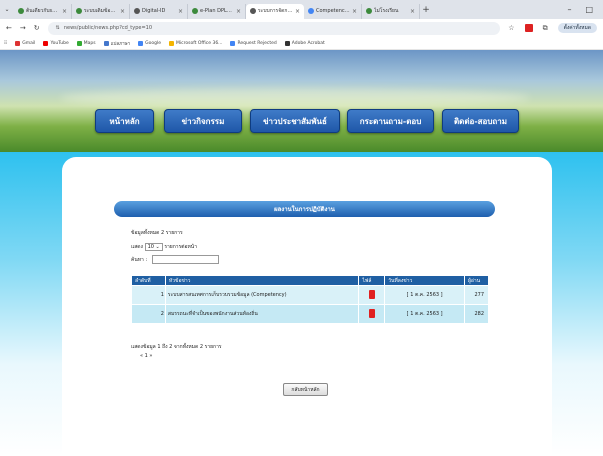 This screenshot has height=456, width=603. Describe the element at coordinates (476, 295) in the screenshot. I see `read-count: 277` at that location.